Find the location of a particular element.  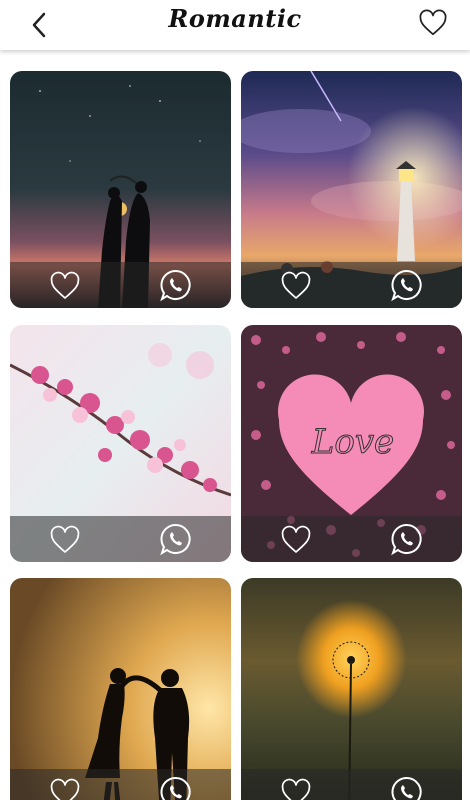

app-bar: Romantic is located at coordinates (235, 25).